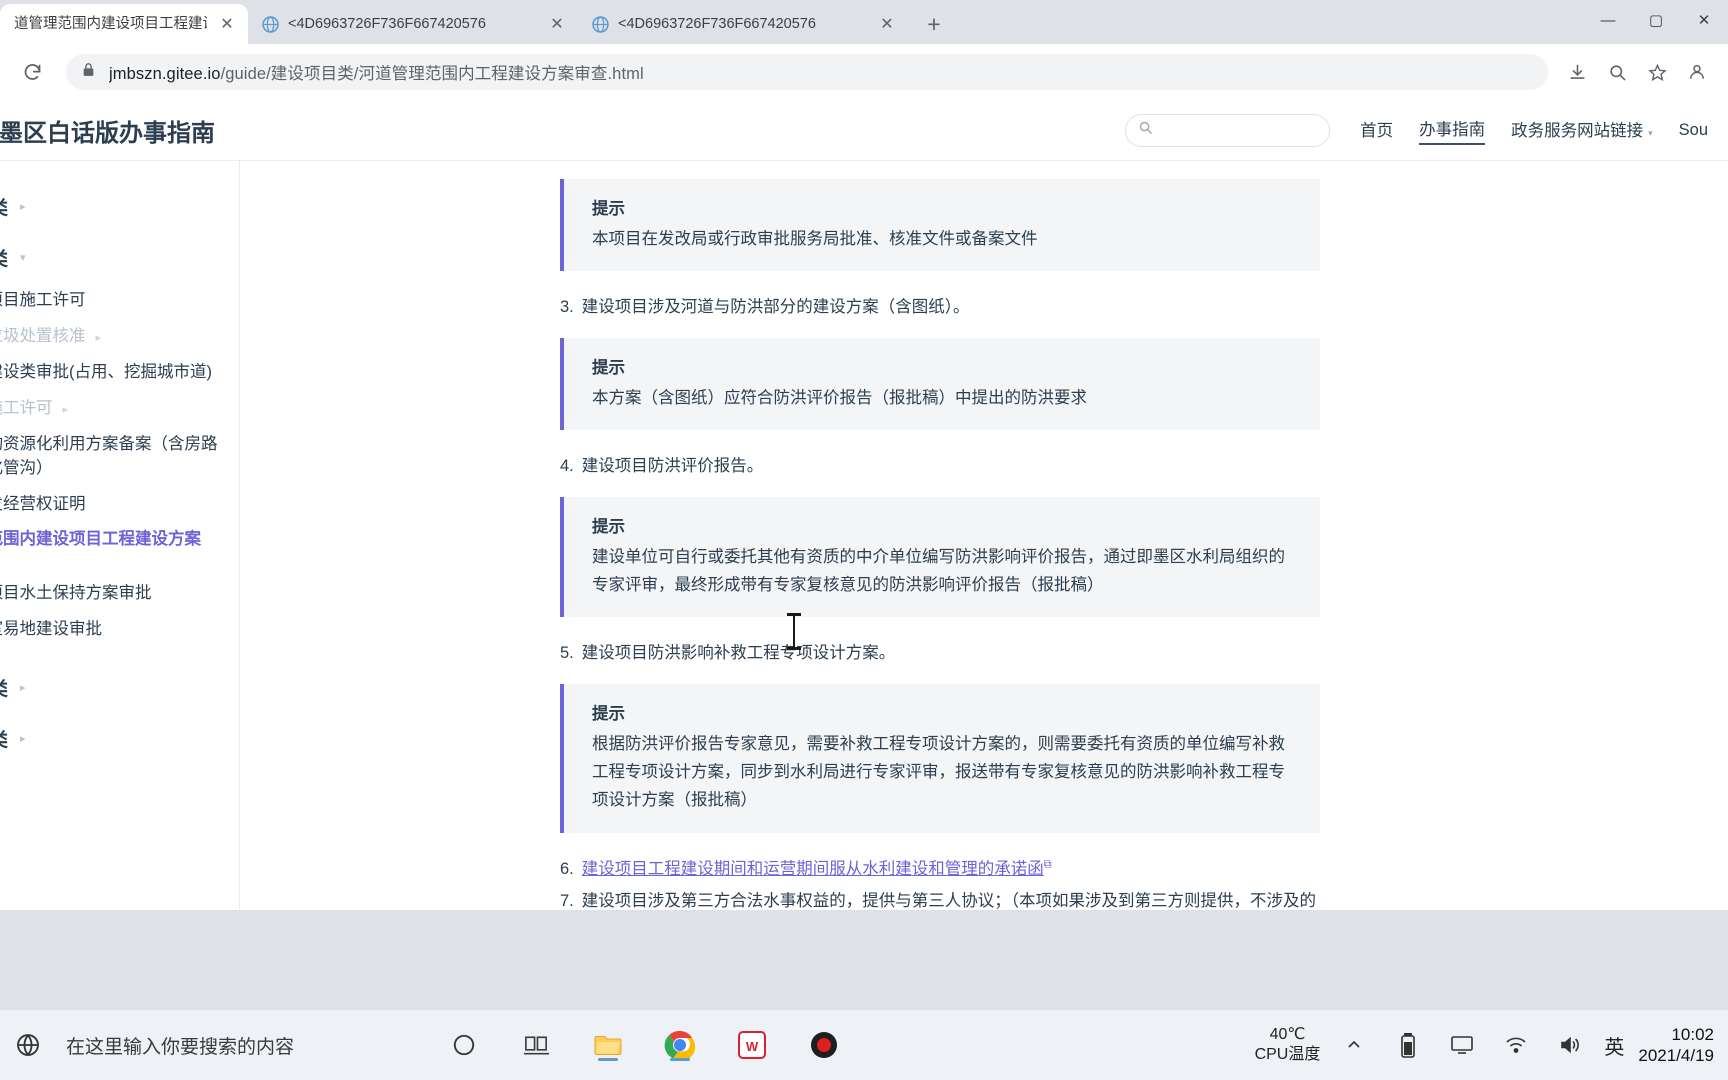  I want to click on taskbar-clock: 10:02 2021/4/19, so click(1676, 1045).